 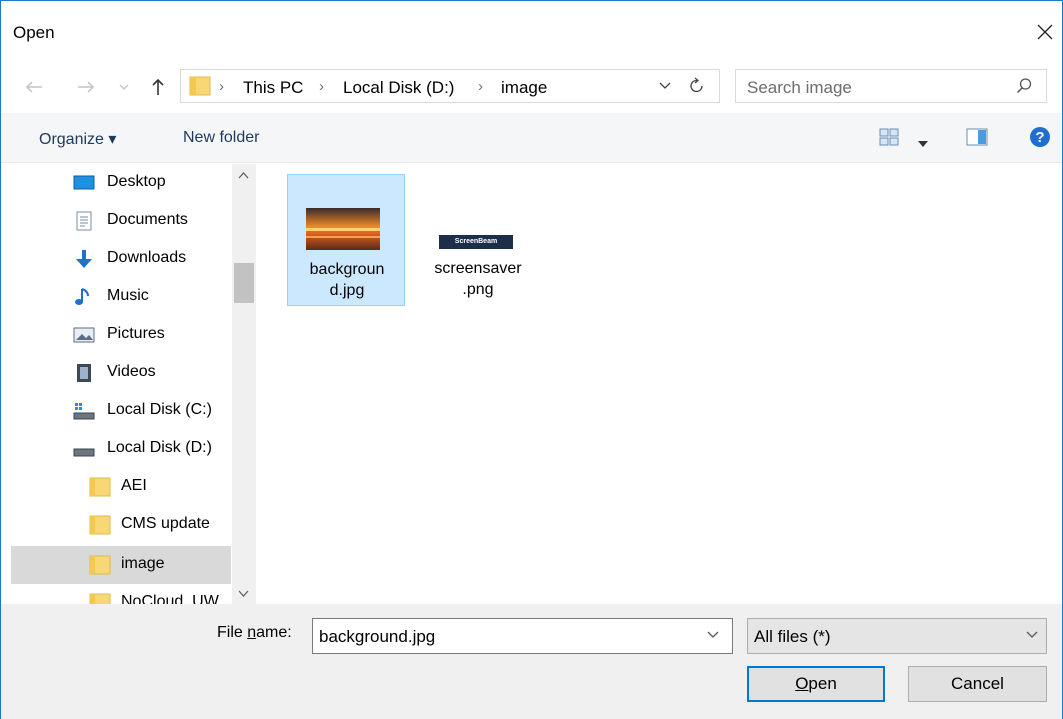 I want to click on documents-icon, so click(x=84, y=221).